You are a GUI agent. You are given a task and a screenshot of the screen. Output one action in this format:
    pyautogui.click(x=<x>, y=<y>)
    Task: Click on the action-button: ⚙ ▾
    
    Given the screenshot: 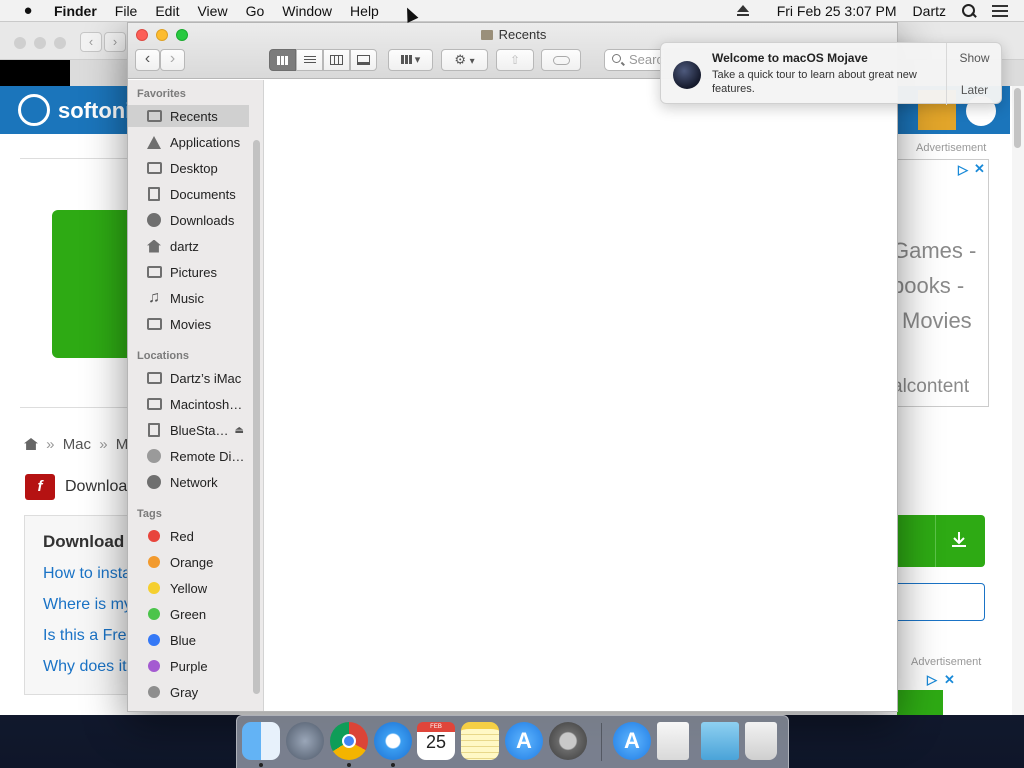 What is the action you would take?
    pyautogui.click(x=464, y=60)
    